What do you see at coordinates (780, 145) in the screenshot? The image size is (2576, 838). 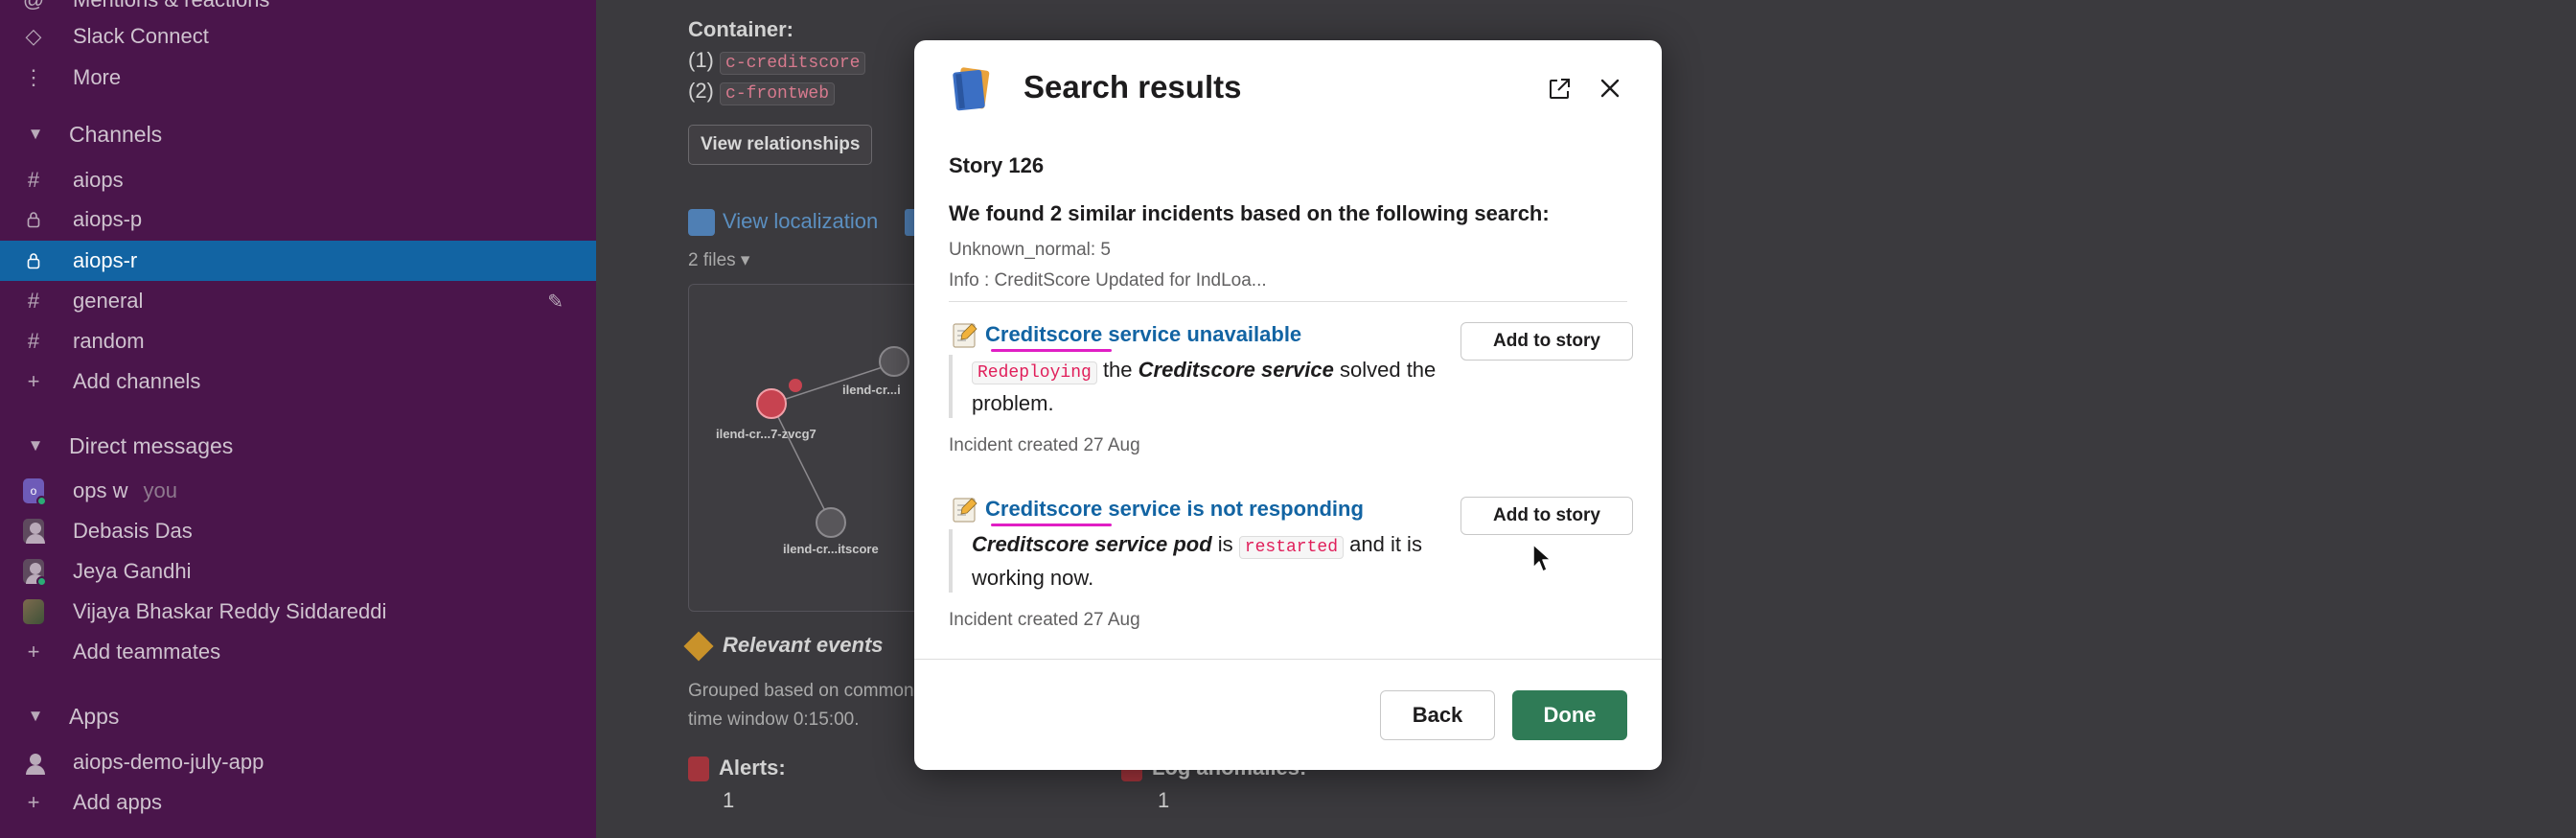 I see `view-relationships-button: View relationships` at bounding box center [780, 145].